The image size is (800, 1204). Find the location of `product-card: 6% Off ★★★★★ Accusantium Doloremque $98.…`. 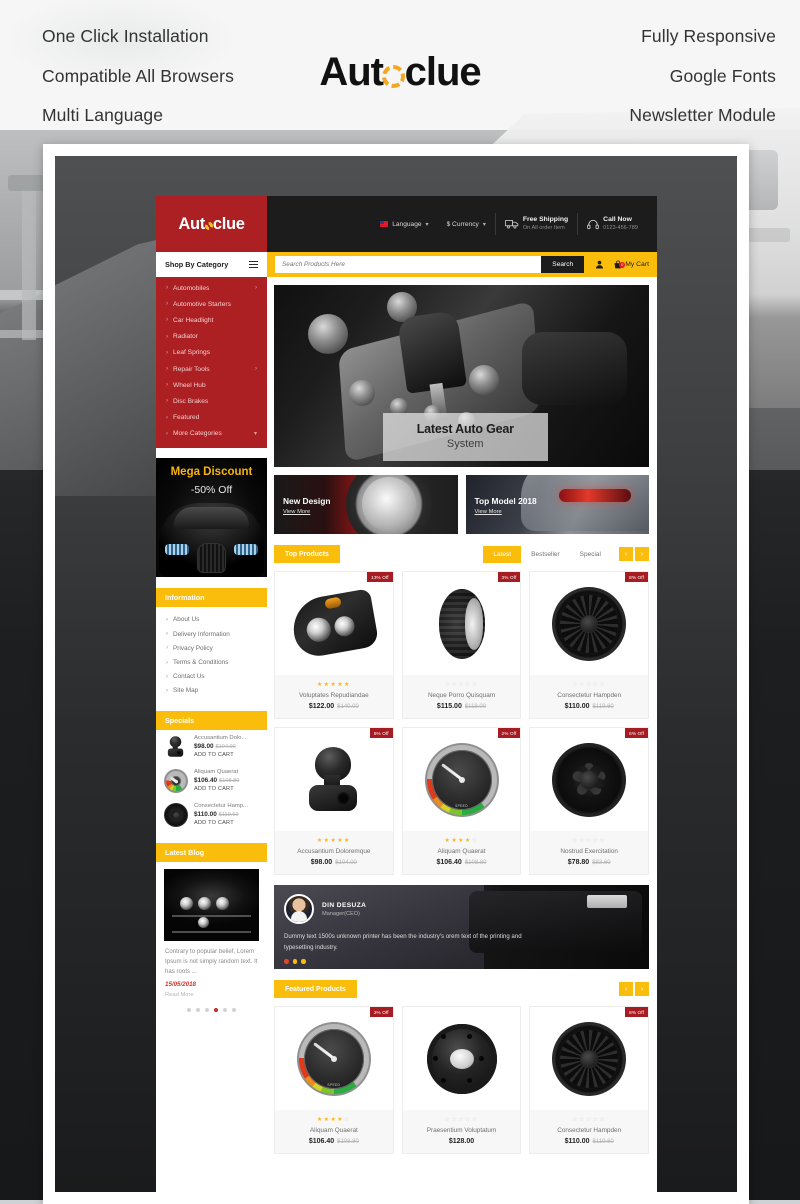

product-card: 6% Off ★★★★★ Accusantium Doloremque $98.… is located at coordinates (334, 801).